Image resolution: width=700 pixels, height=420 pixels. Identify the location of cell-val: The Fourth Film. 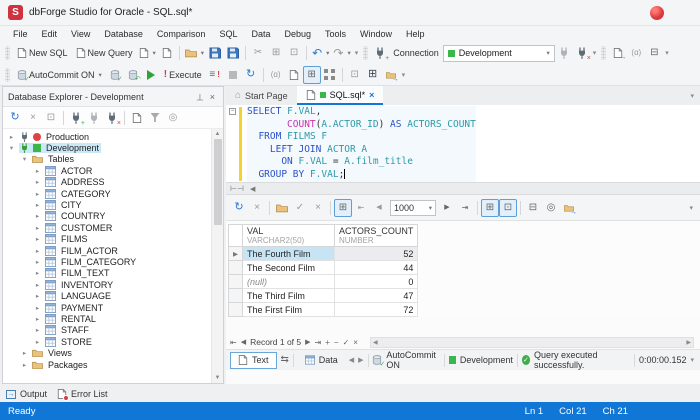
(288, 253).